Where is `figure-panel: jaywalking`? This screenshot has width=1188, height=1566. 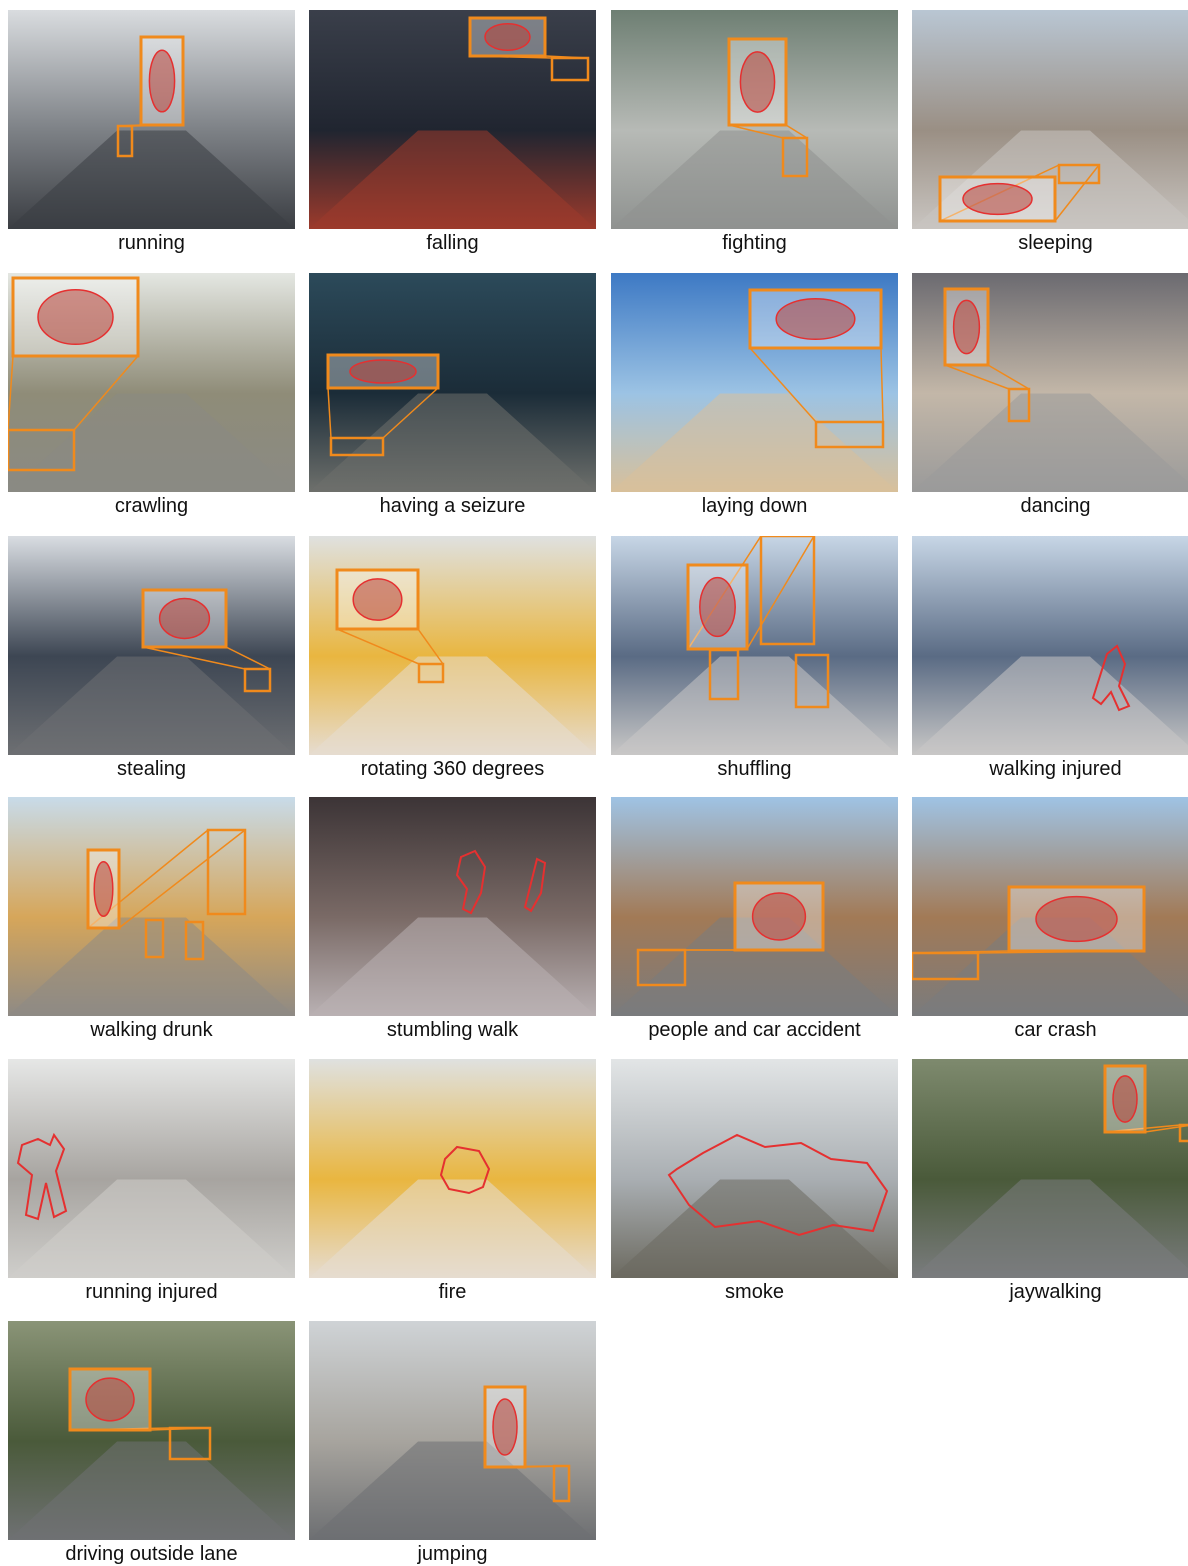
figure-panel: jaywalking is located at coordinates (1050, 1181).